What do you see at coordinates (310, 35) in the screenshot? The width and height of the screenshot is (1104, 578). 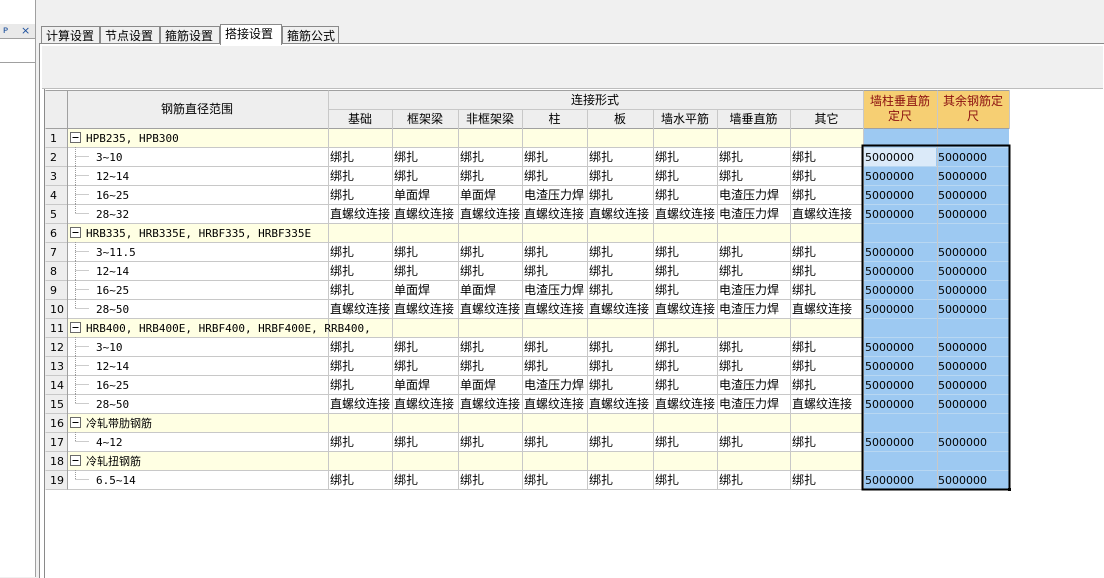 I see `tab-stirrup-formula: 箍筋公式` at bounding box center [310, 35].